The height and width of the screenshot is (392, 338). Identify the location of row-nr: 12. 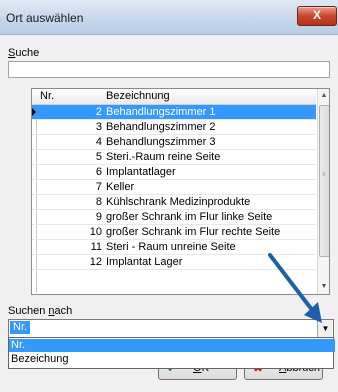
(95, 262).